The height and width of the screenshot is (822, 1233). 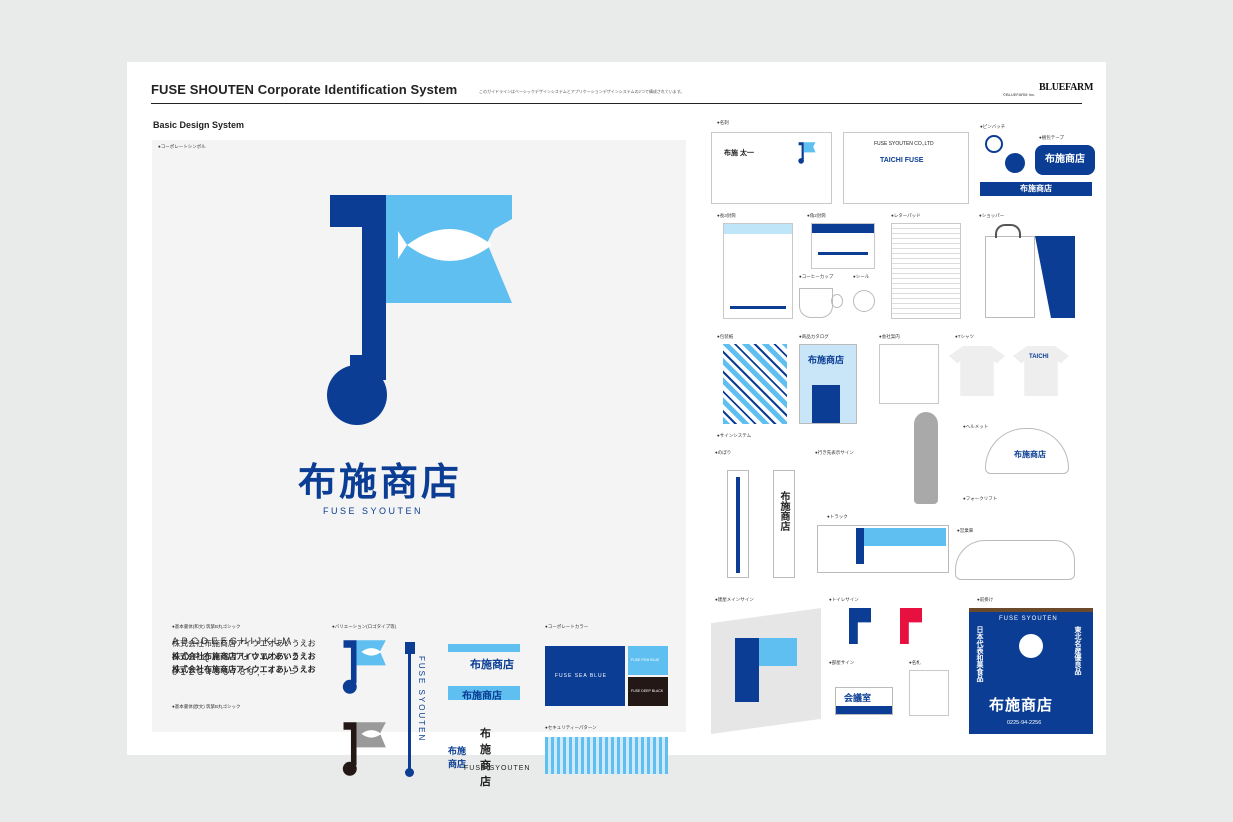 I want to click on horizontal-logotype-1: 布施商店, so click(x=484, y=657).